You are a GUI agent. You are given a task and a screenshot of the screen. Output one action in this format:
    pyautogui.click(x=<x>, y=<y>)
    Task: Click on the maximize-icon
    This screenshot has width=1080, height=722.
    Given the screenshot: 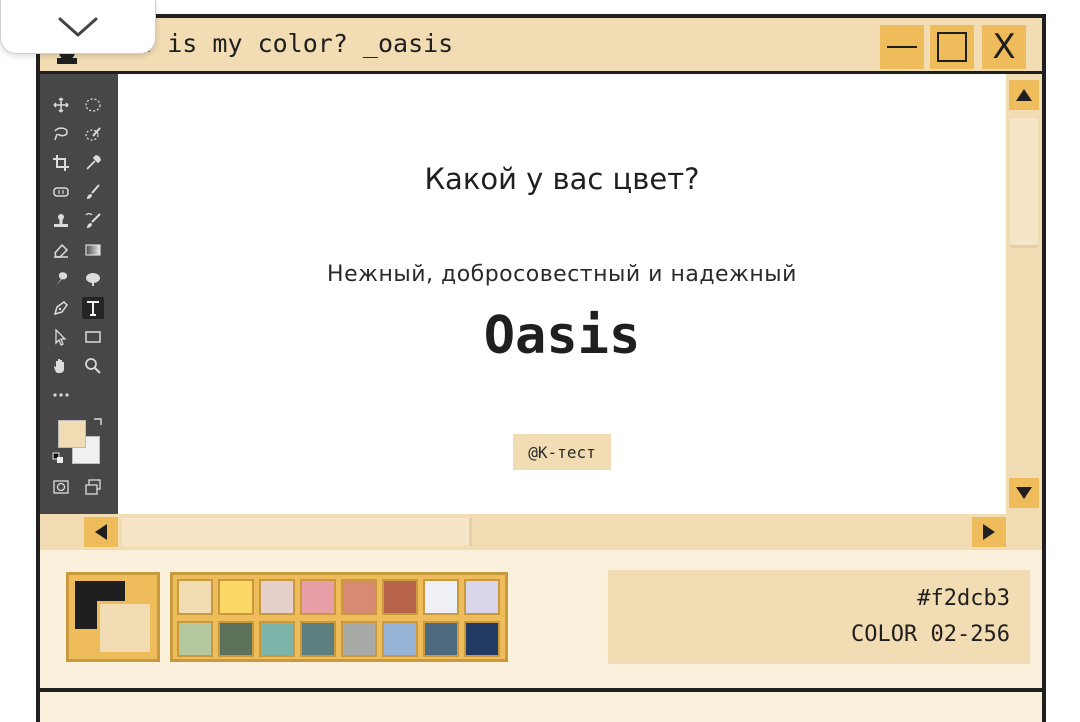 What is the action you would take?
    pyautogui.click(x=952, y=47)
    